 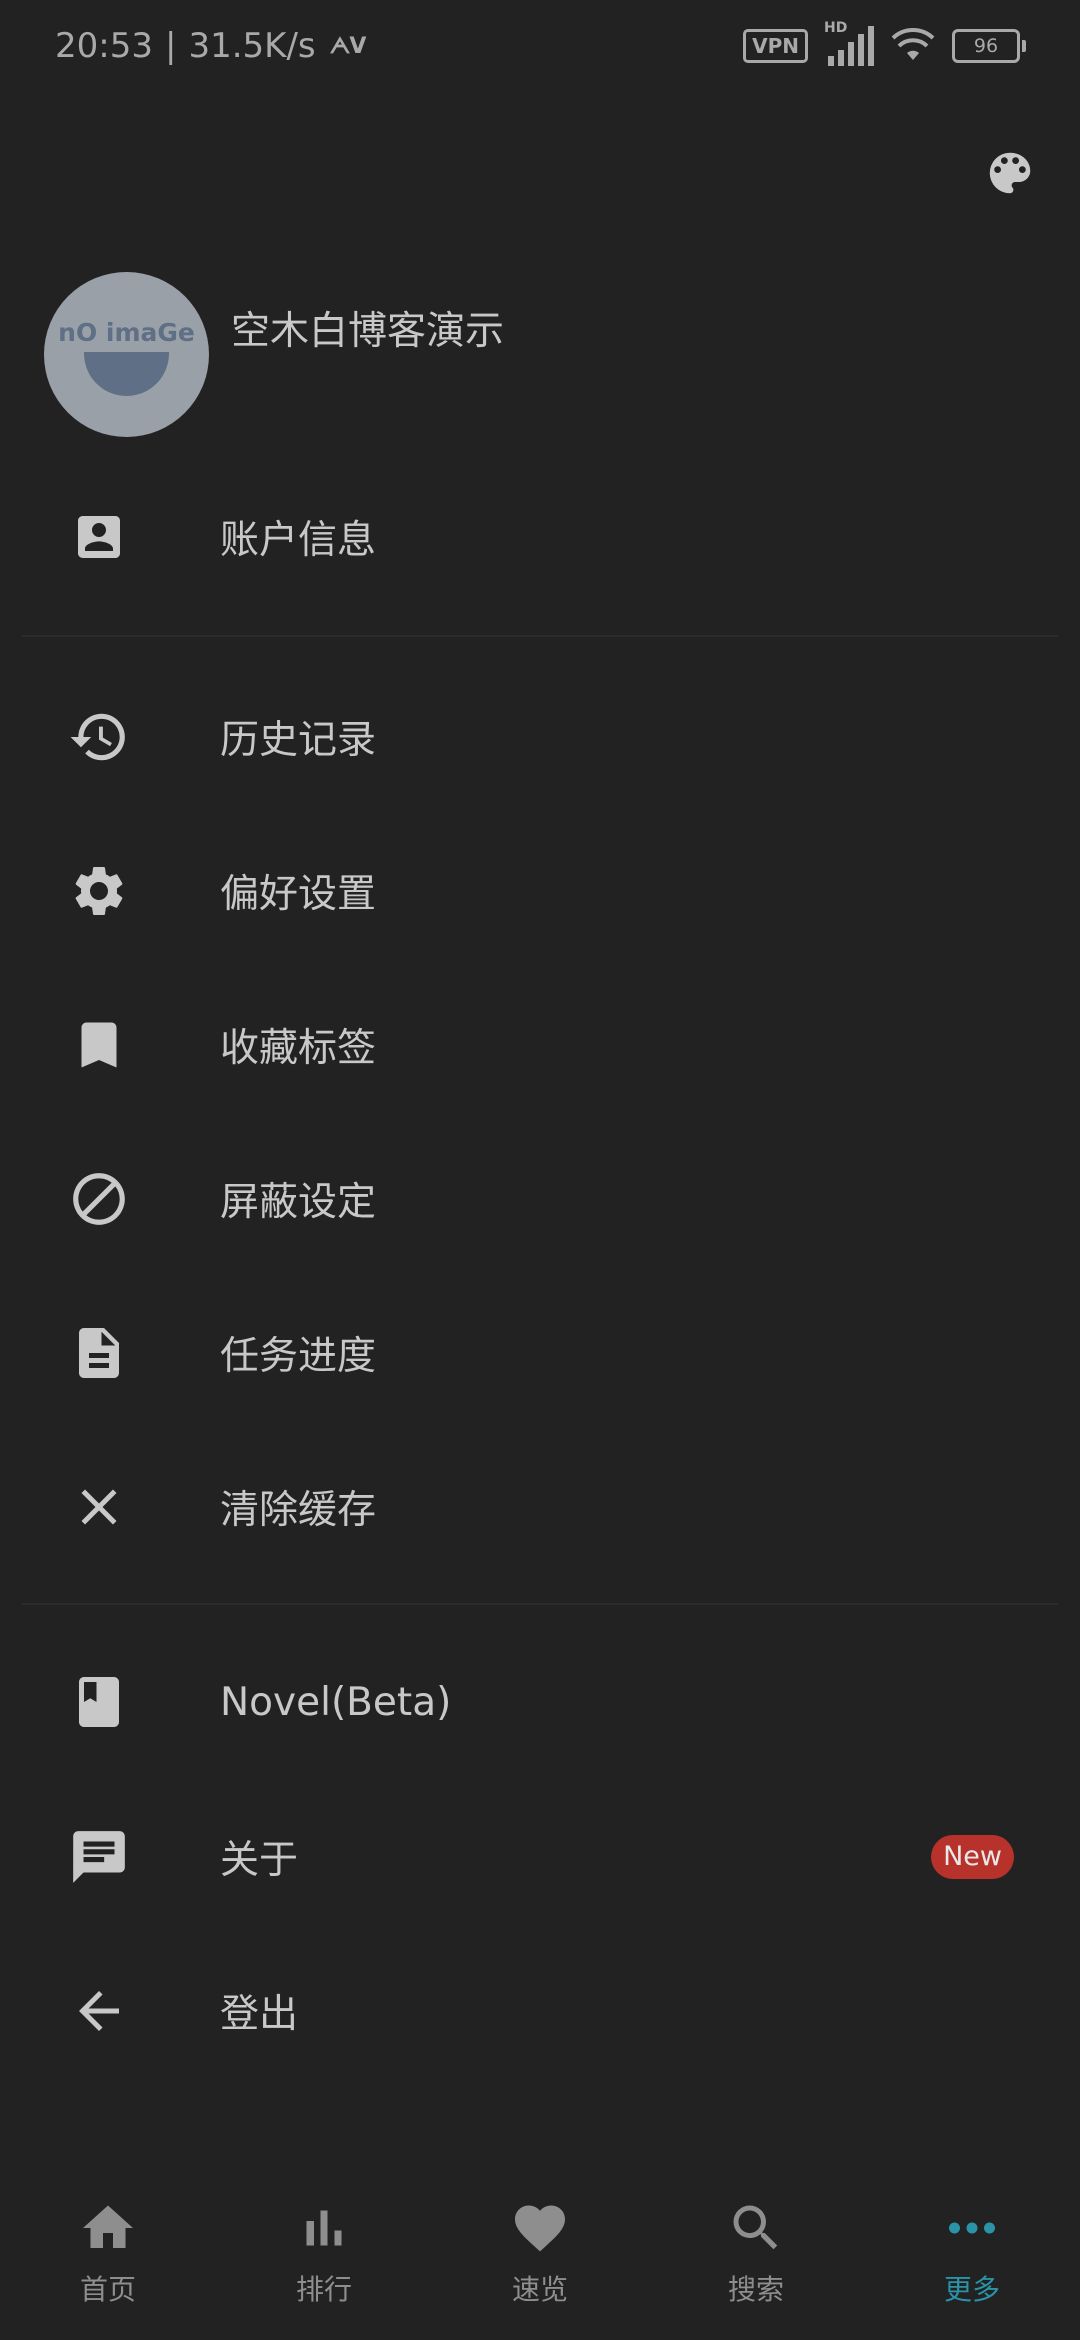 What do you see at coordinates (884, 43) in the screenshot?
I see `status-right: VPN HD 96` at bounding box center [884, 43].